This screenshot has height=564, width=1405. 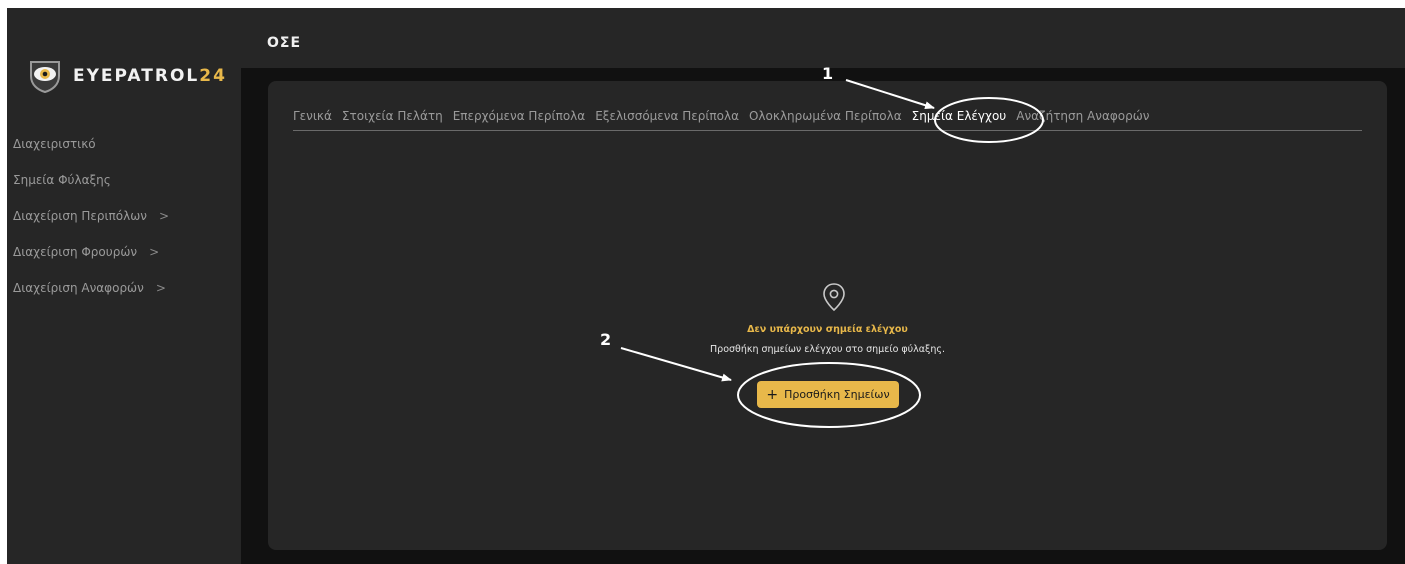 I want to click on sidebar-item-patrol-management: Διαχείριση Περιπόλων >, so click(x=124, y=216).